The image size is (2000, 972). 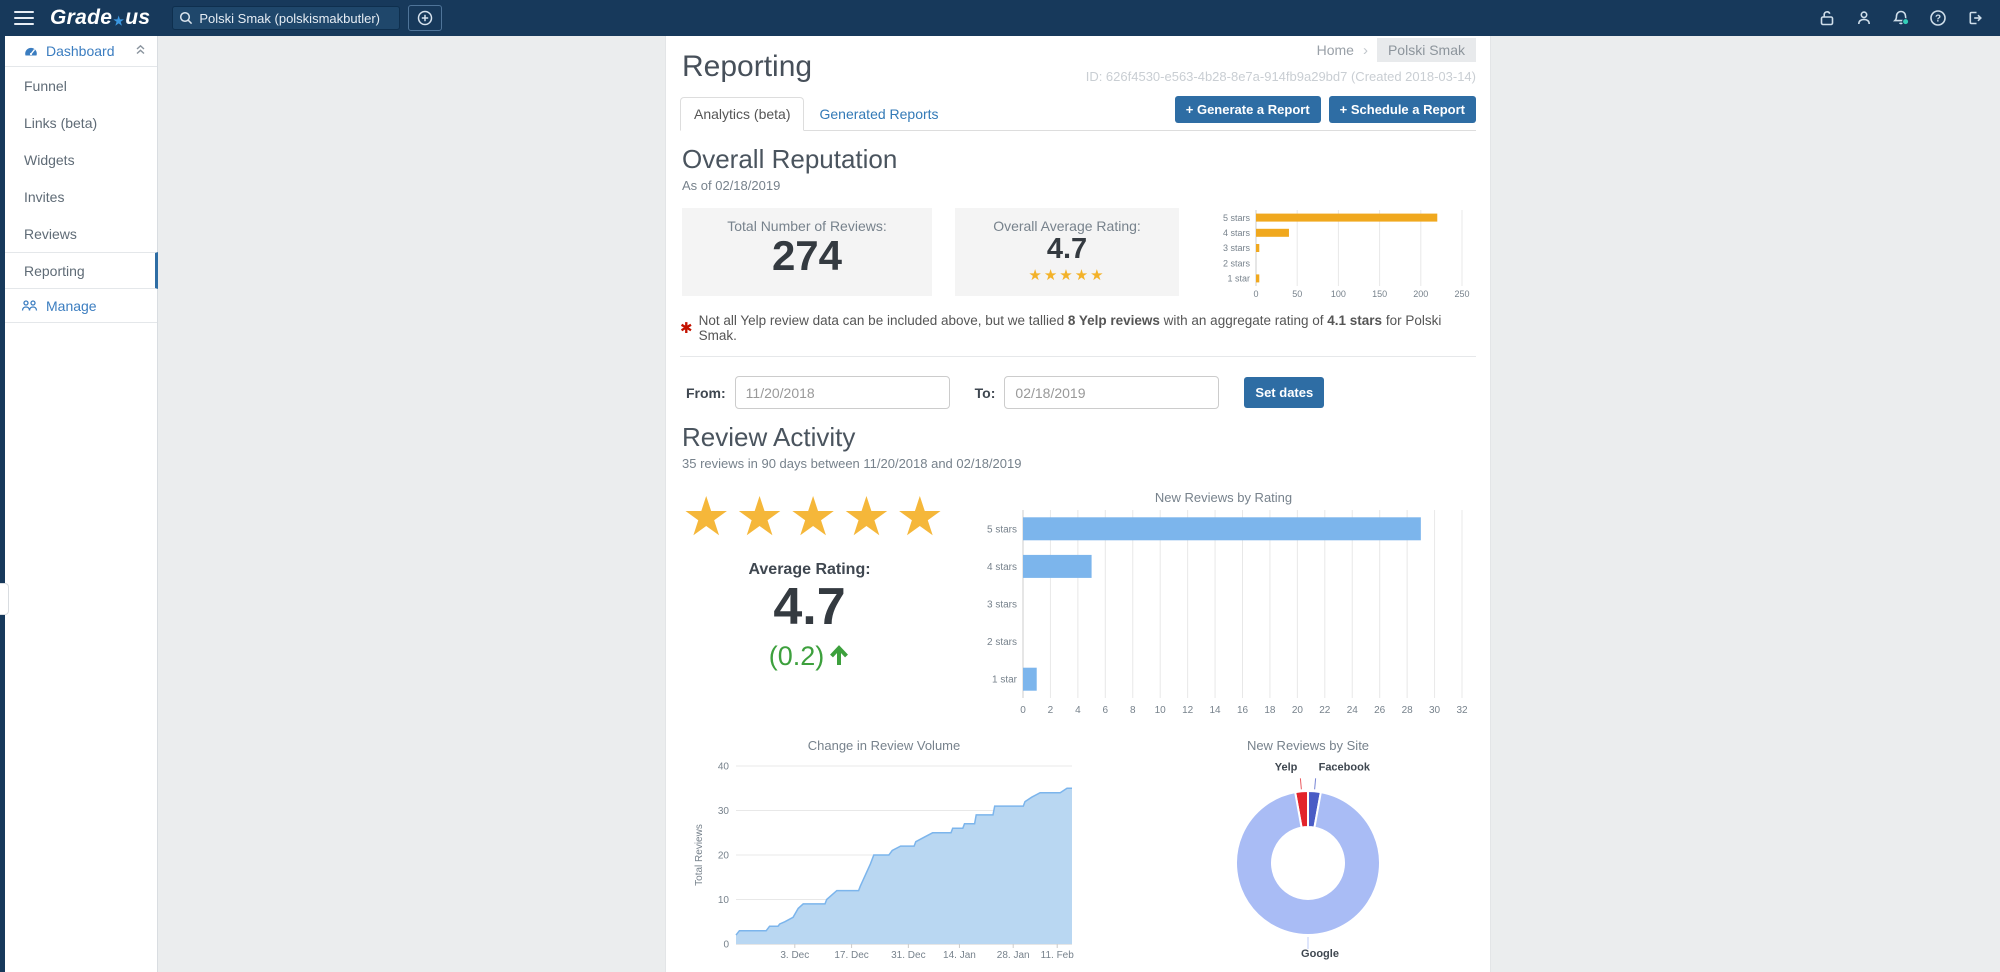 What do you see at coordinates (878, 114) in the screenshot?
I see `tab-generated-reports: Generated Reports` at bounding box center [878, 114].